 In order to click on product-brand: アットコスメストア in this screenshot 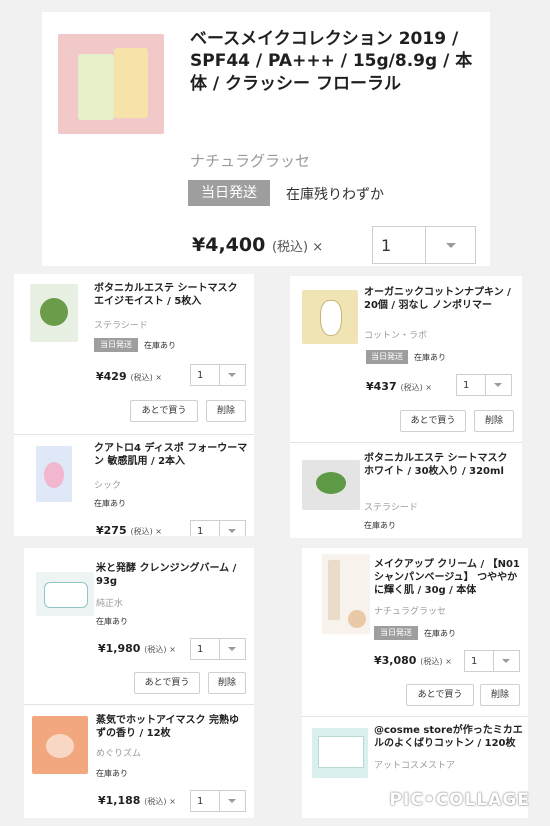, I will do `click(415, 766)`.